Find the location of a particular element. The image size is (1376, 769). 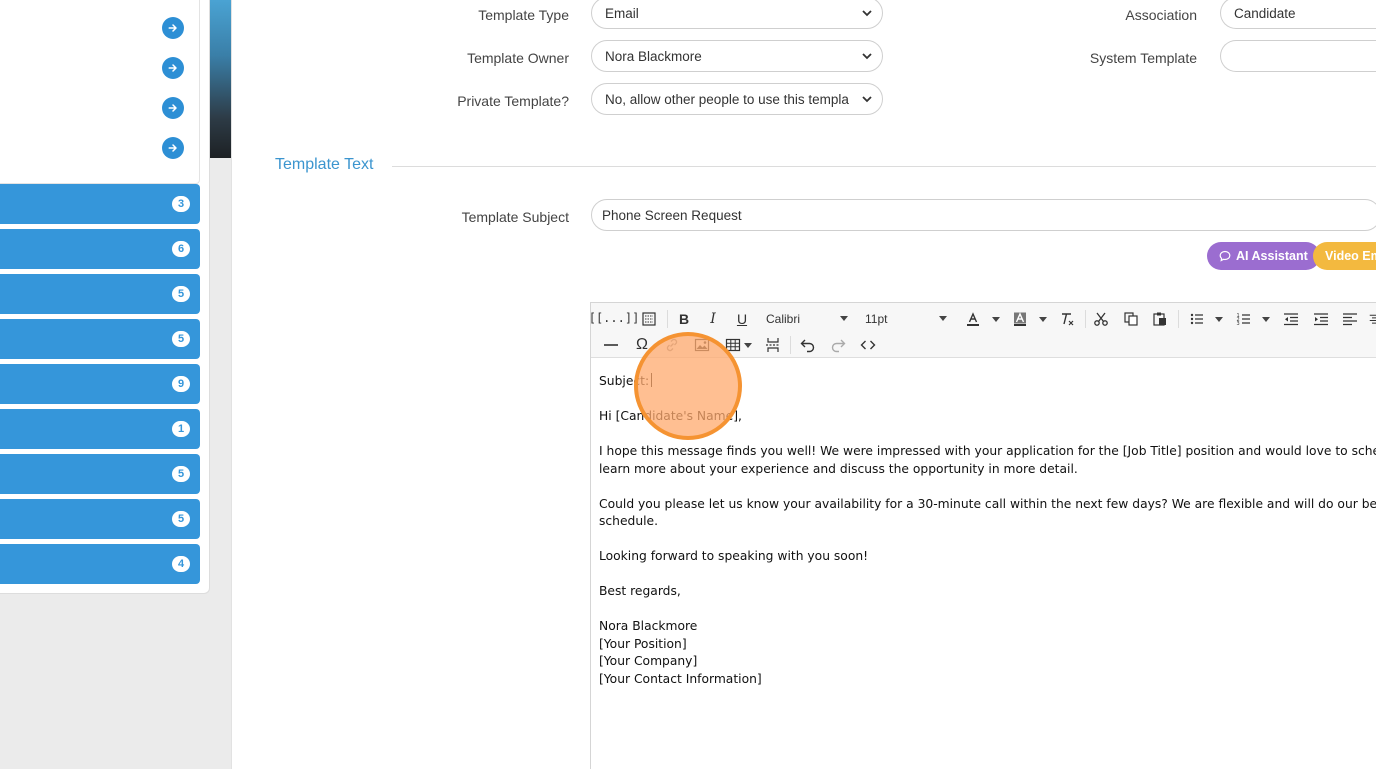

count-badge: 3 is located at coordinates (181, 204).